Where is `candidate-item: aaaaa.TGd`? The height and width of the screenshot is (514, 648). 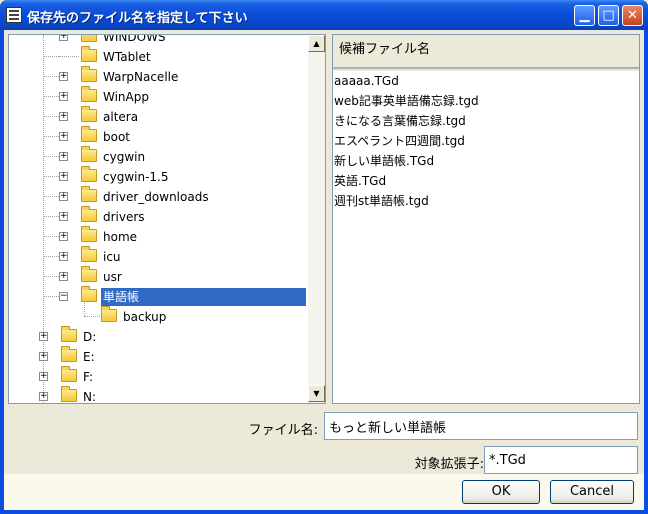 candidate-item: aaaaa.TGd is located at coordinates (366, 81).